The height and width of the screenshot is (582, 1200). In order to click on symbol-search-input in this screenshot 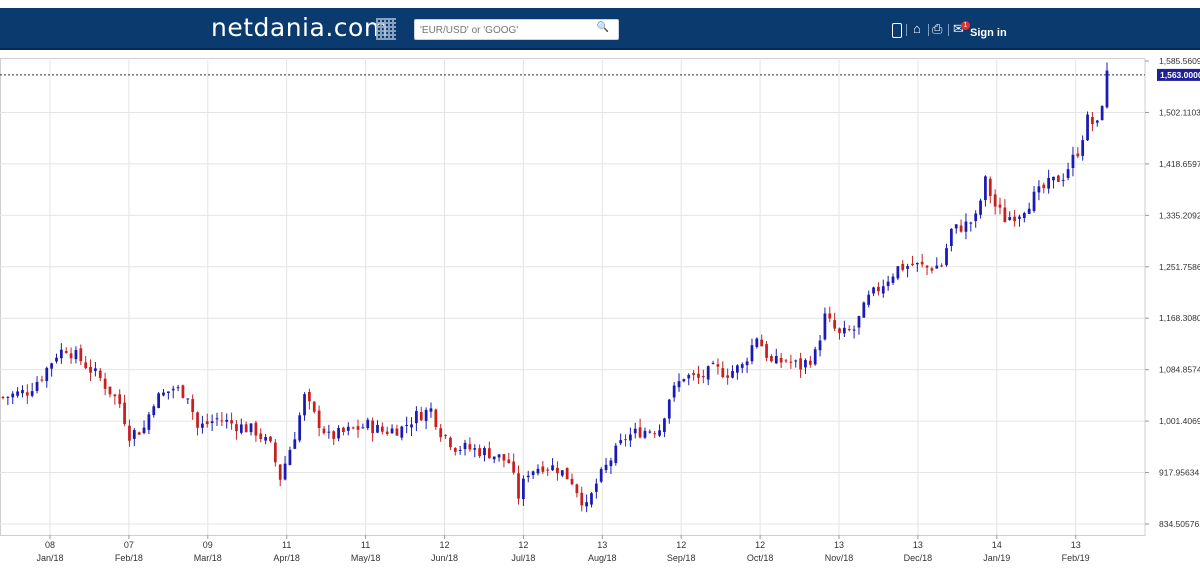, I will do `click(502, 30)`.